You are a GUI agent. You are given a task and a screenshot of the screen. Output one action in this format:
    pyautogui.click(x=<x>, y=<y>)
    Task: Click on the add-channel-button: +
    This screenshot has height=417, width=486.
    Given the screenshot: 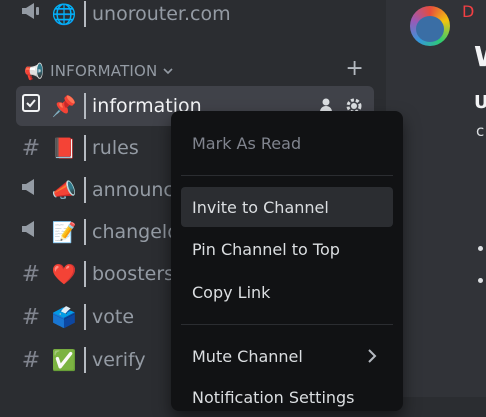 What is the action you would take?
    pyautogui.click(x=354, y=68)
    